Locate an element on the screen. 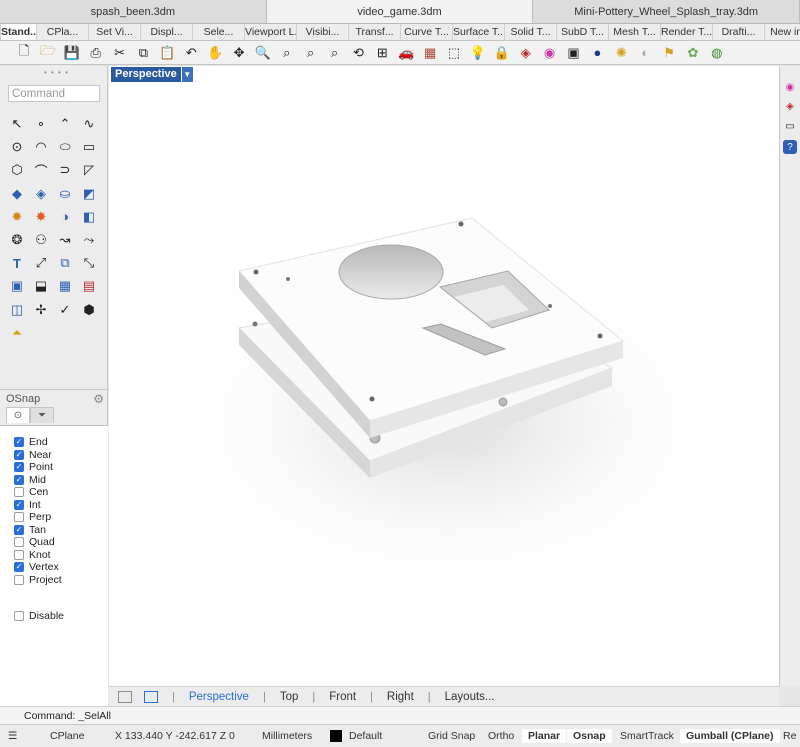  undo-view-icon: ⟲ is located at coordinates (358, 53).